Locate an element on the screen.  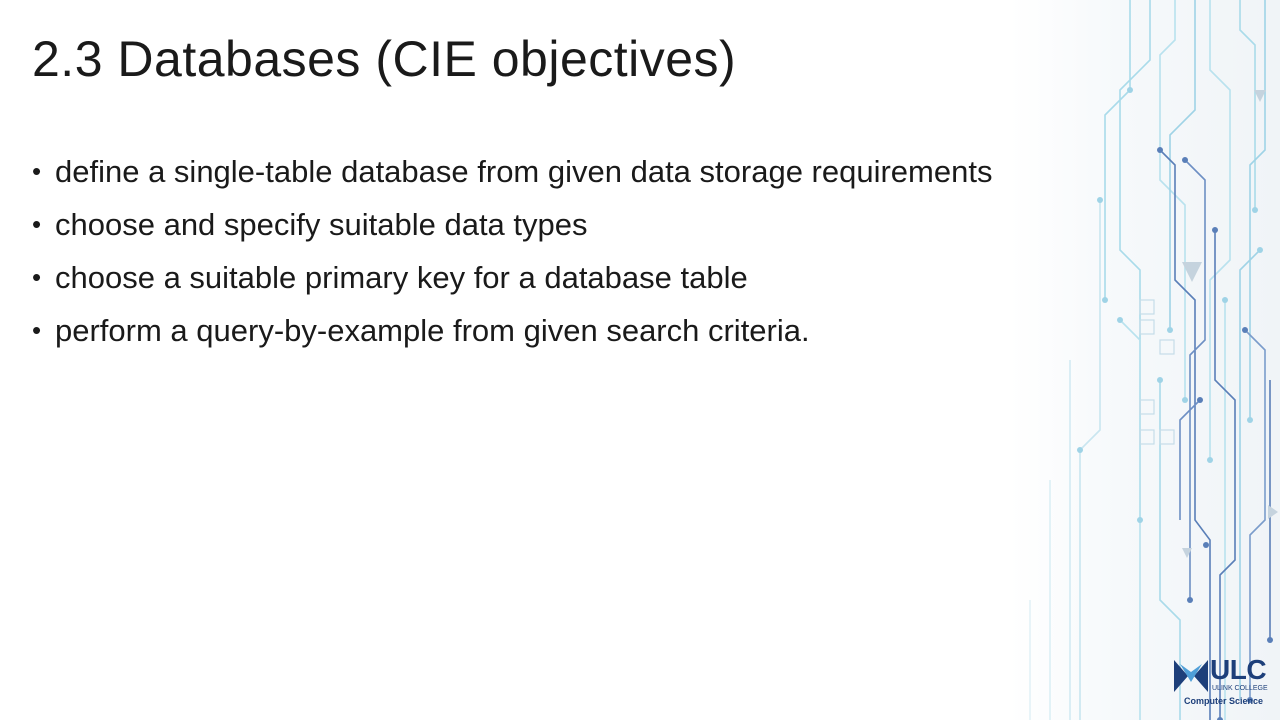
ulc-logo: ULC ULINK COLLEGE Computer Science is located at coordinates (1224, 682).